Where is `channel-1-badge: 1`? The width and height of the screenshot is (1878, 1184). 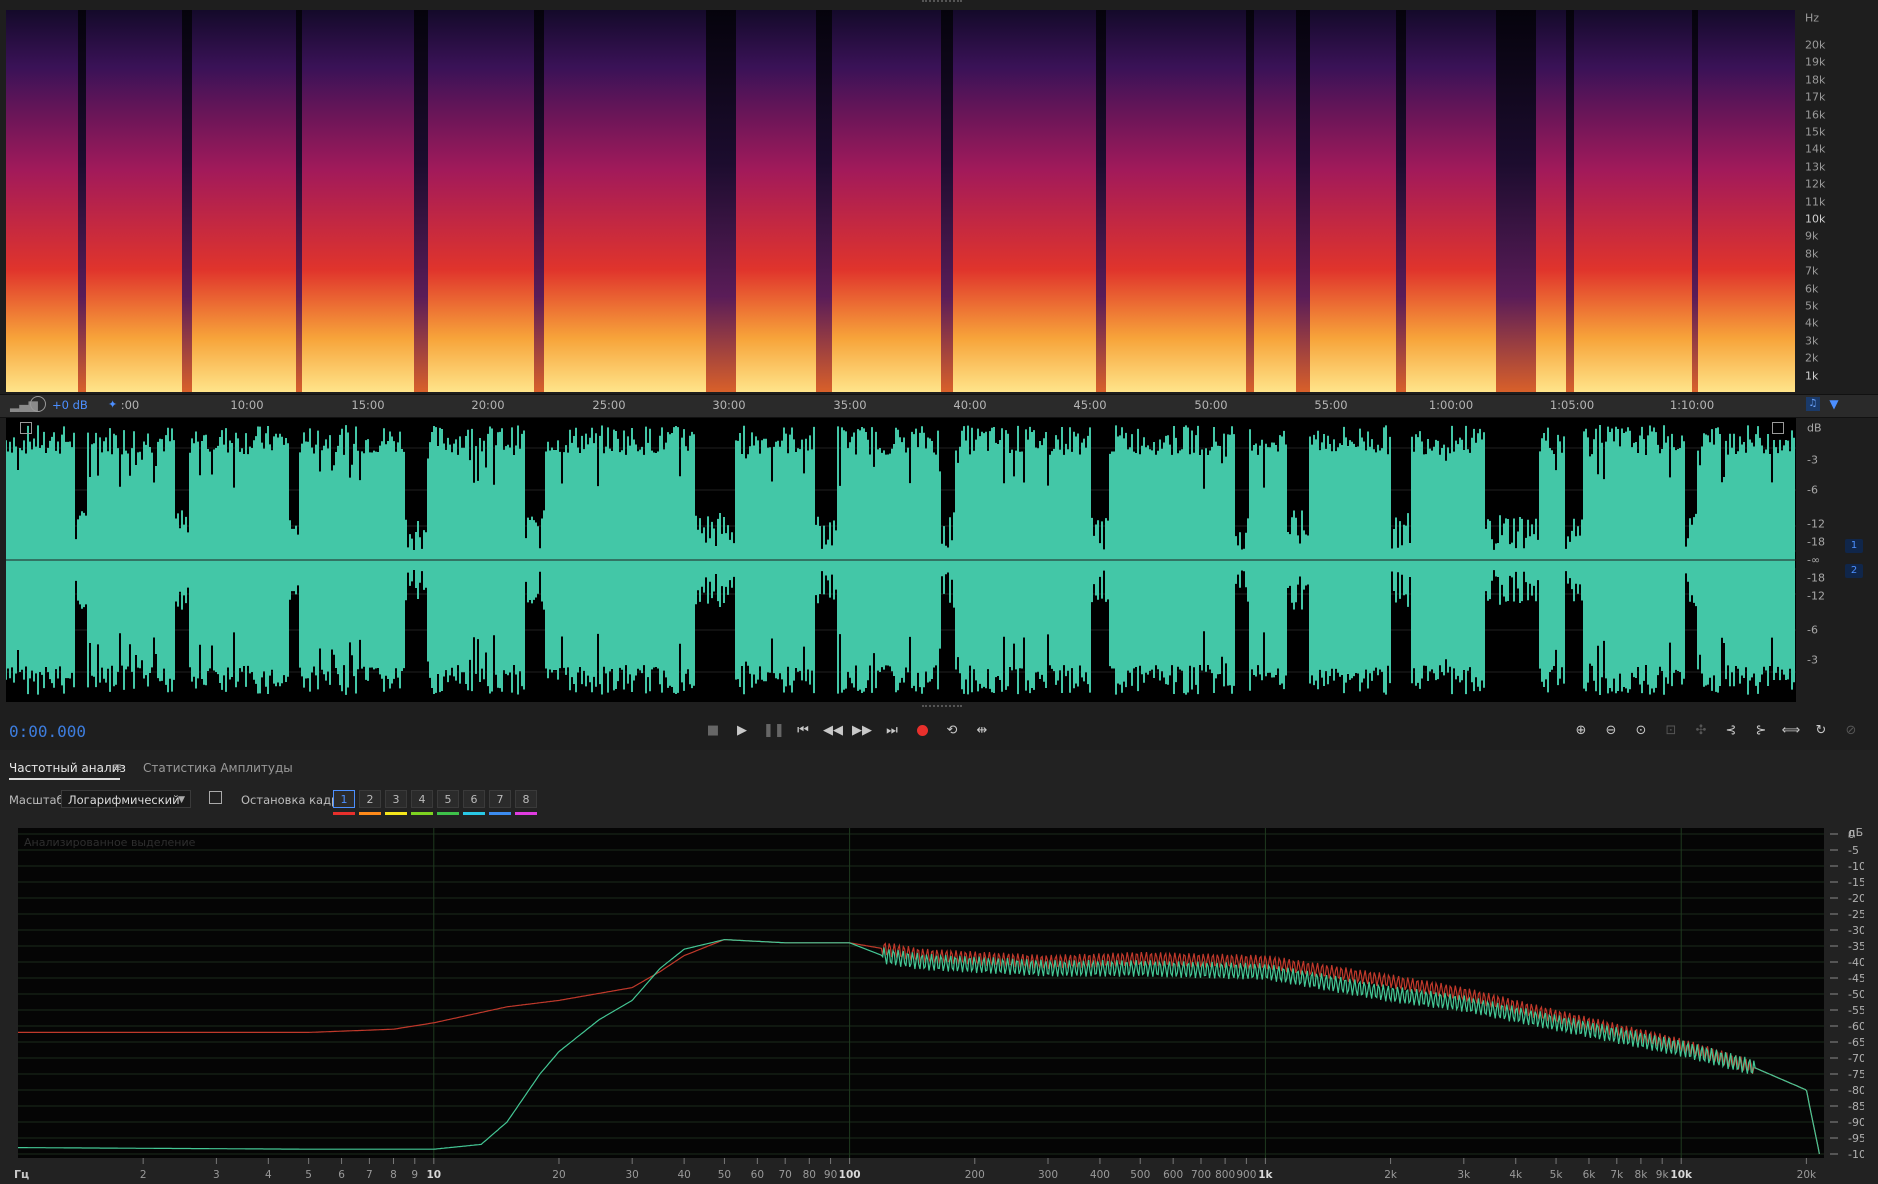 channel-1-badge: 1 is located at coordinates (1854, 546).